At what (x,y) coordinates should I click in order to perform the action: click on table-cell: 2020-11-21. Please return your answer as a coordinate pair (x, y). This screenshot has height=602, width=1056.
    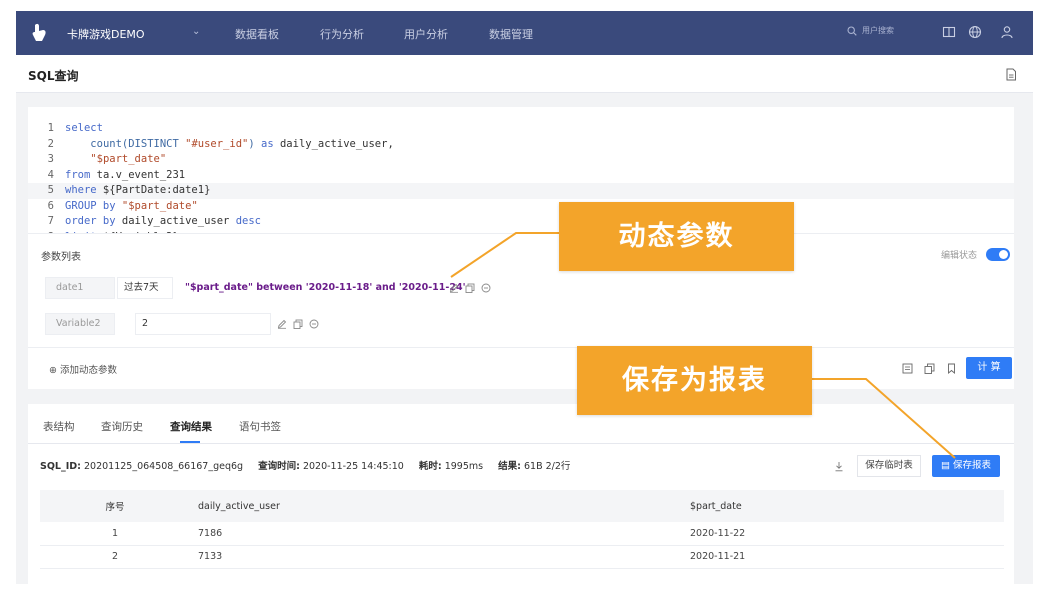
    Looking at the image, I should click on (843, 557).